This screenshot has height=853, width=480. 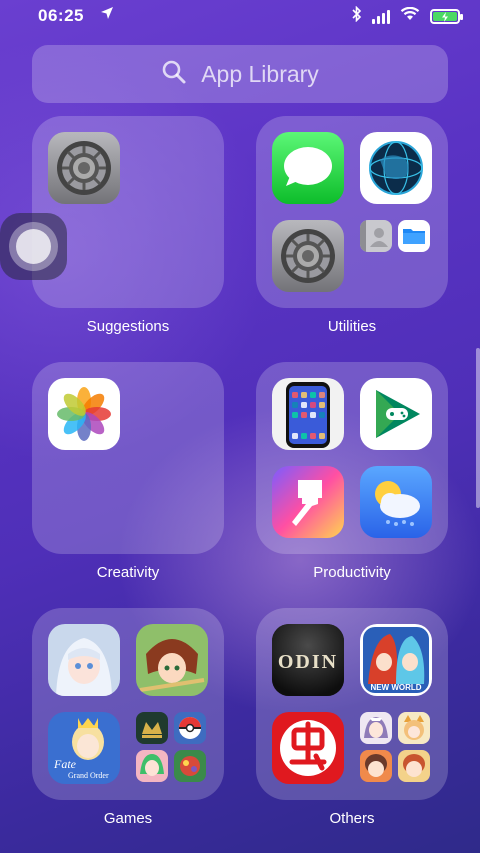 What do you see at coordinates (128, 212) in the screenshot?
I see `folder-suggestions` at bounding box center [128, 212].